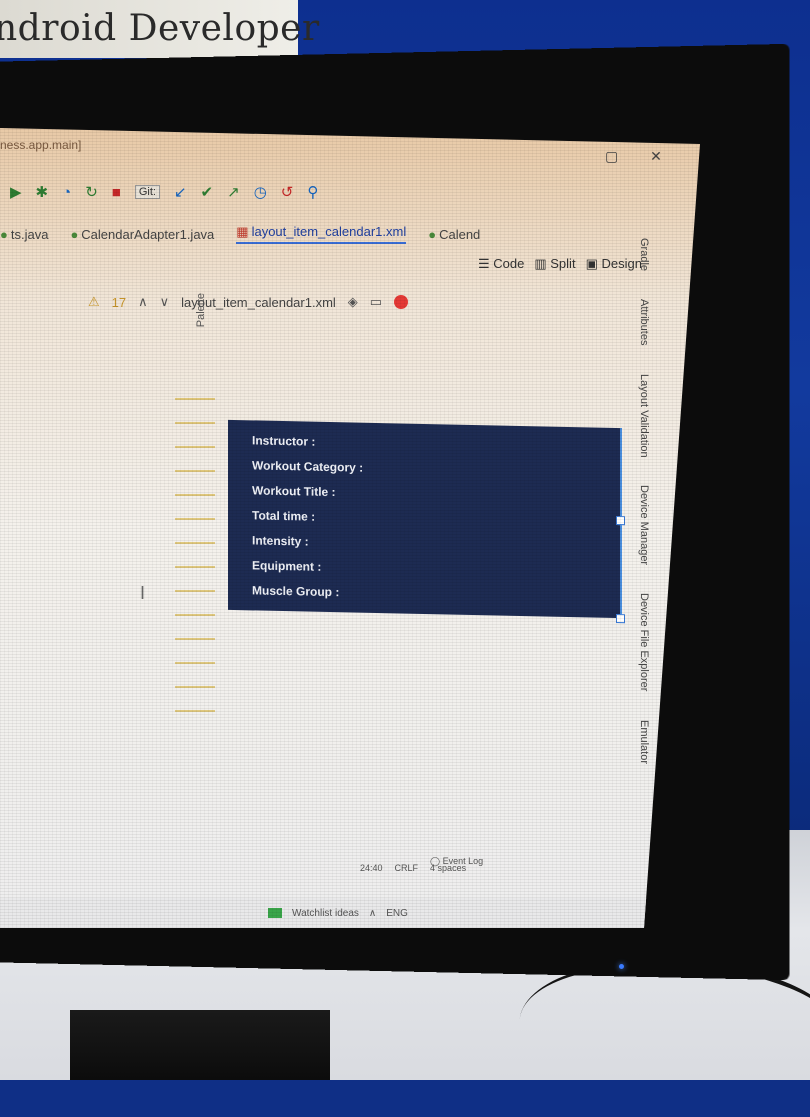 Image resolution: width=810 pixels, height=1117 pixels. I want to click on attributes-panel-tab: Attributes, so click(639, 322).